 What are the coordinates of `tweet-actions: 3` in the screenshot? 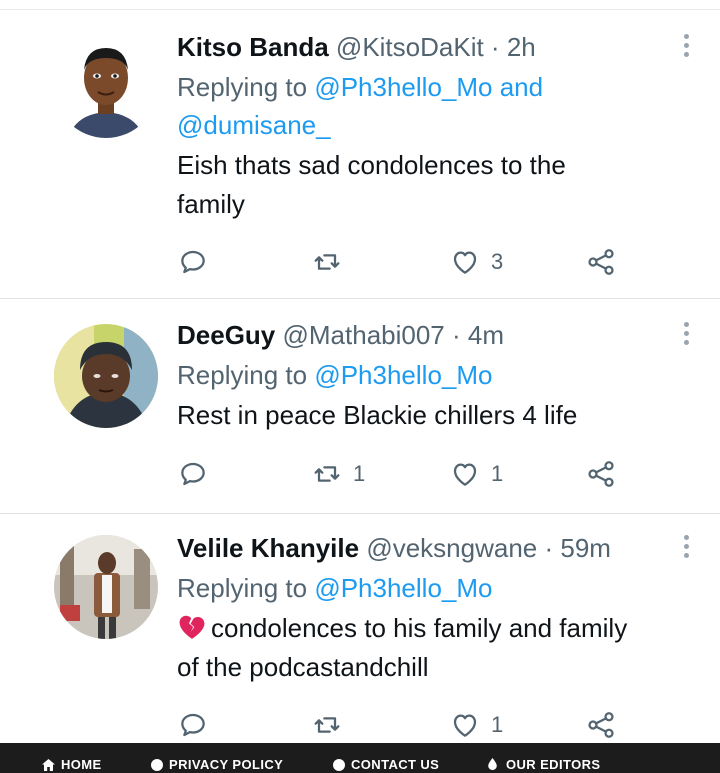 It's located at (402, 262).